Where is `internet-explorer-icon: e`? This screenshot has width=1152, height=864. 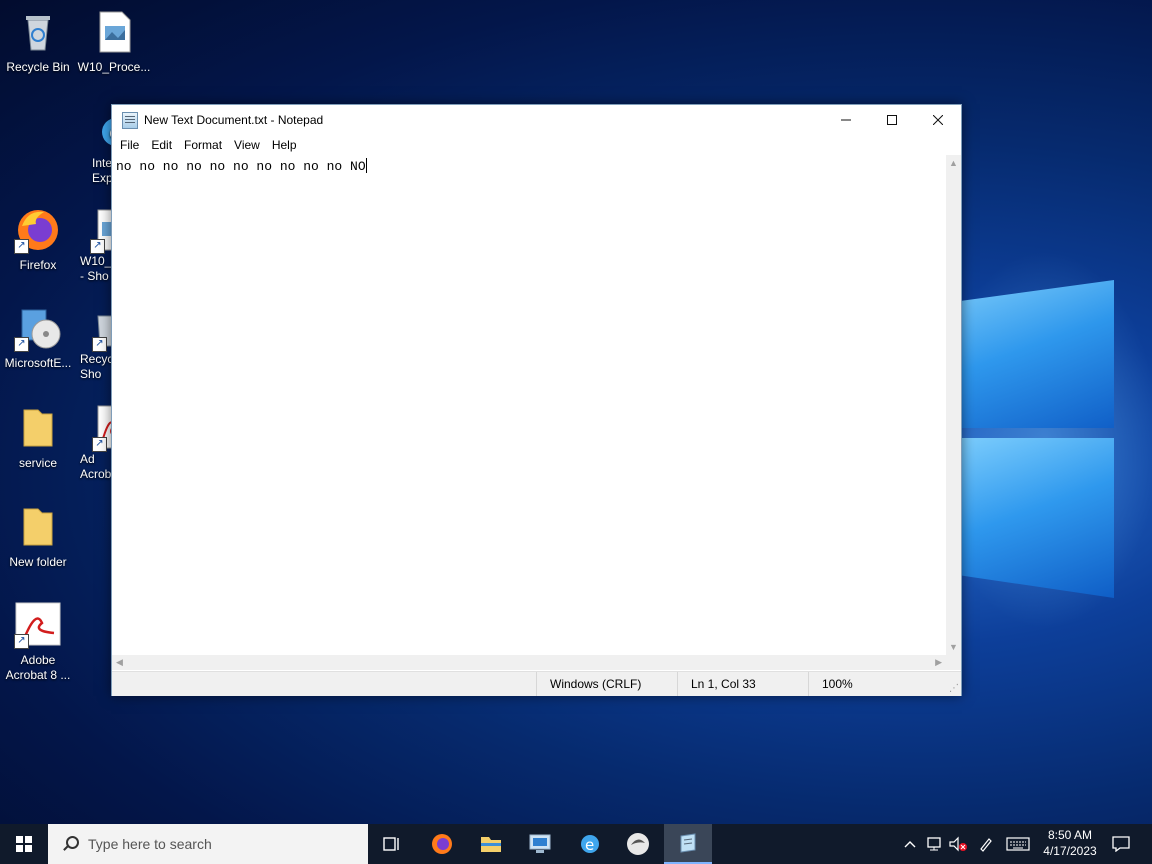 internet-explorer-icon: e is located at coordinates (590, 844).